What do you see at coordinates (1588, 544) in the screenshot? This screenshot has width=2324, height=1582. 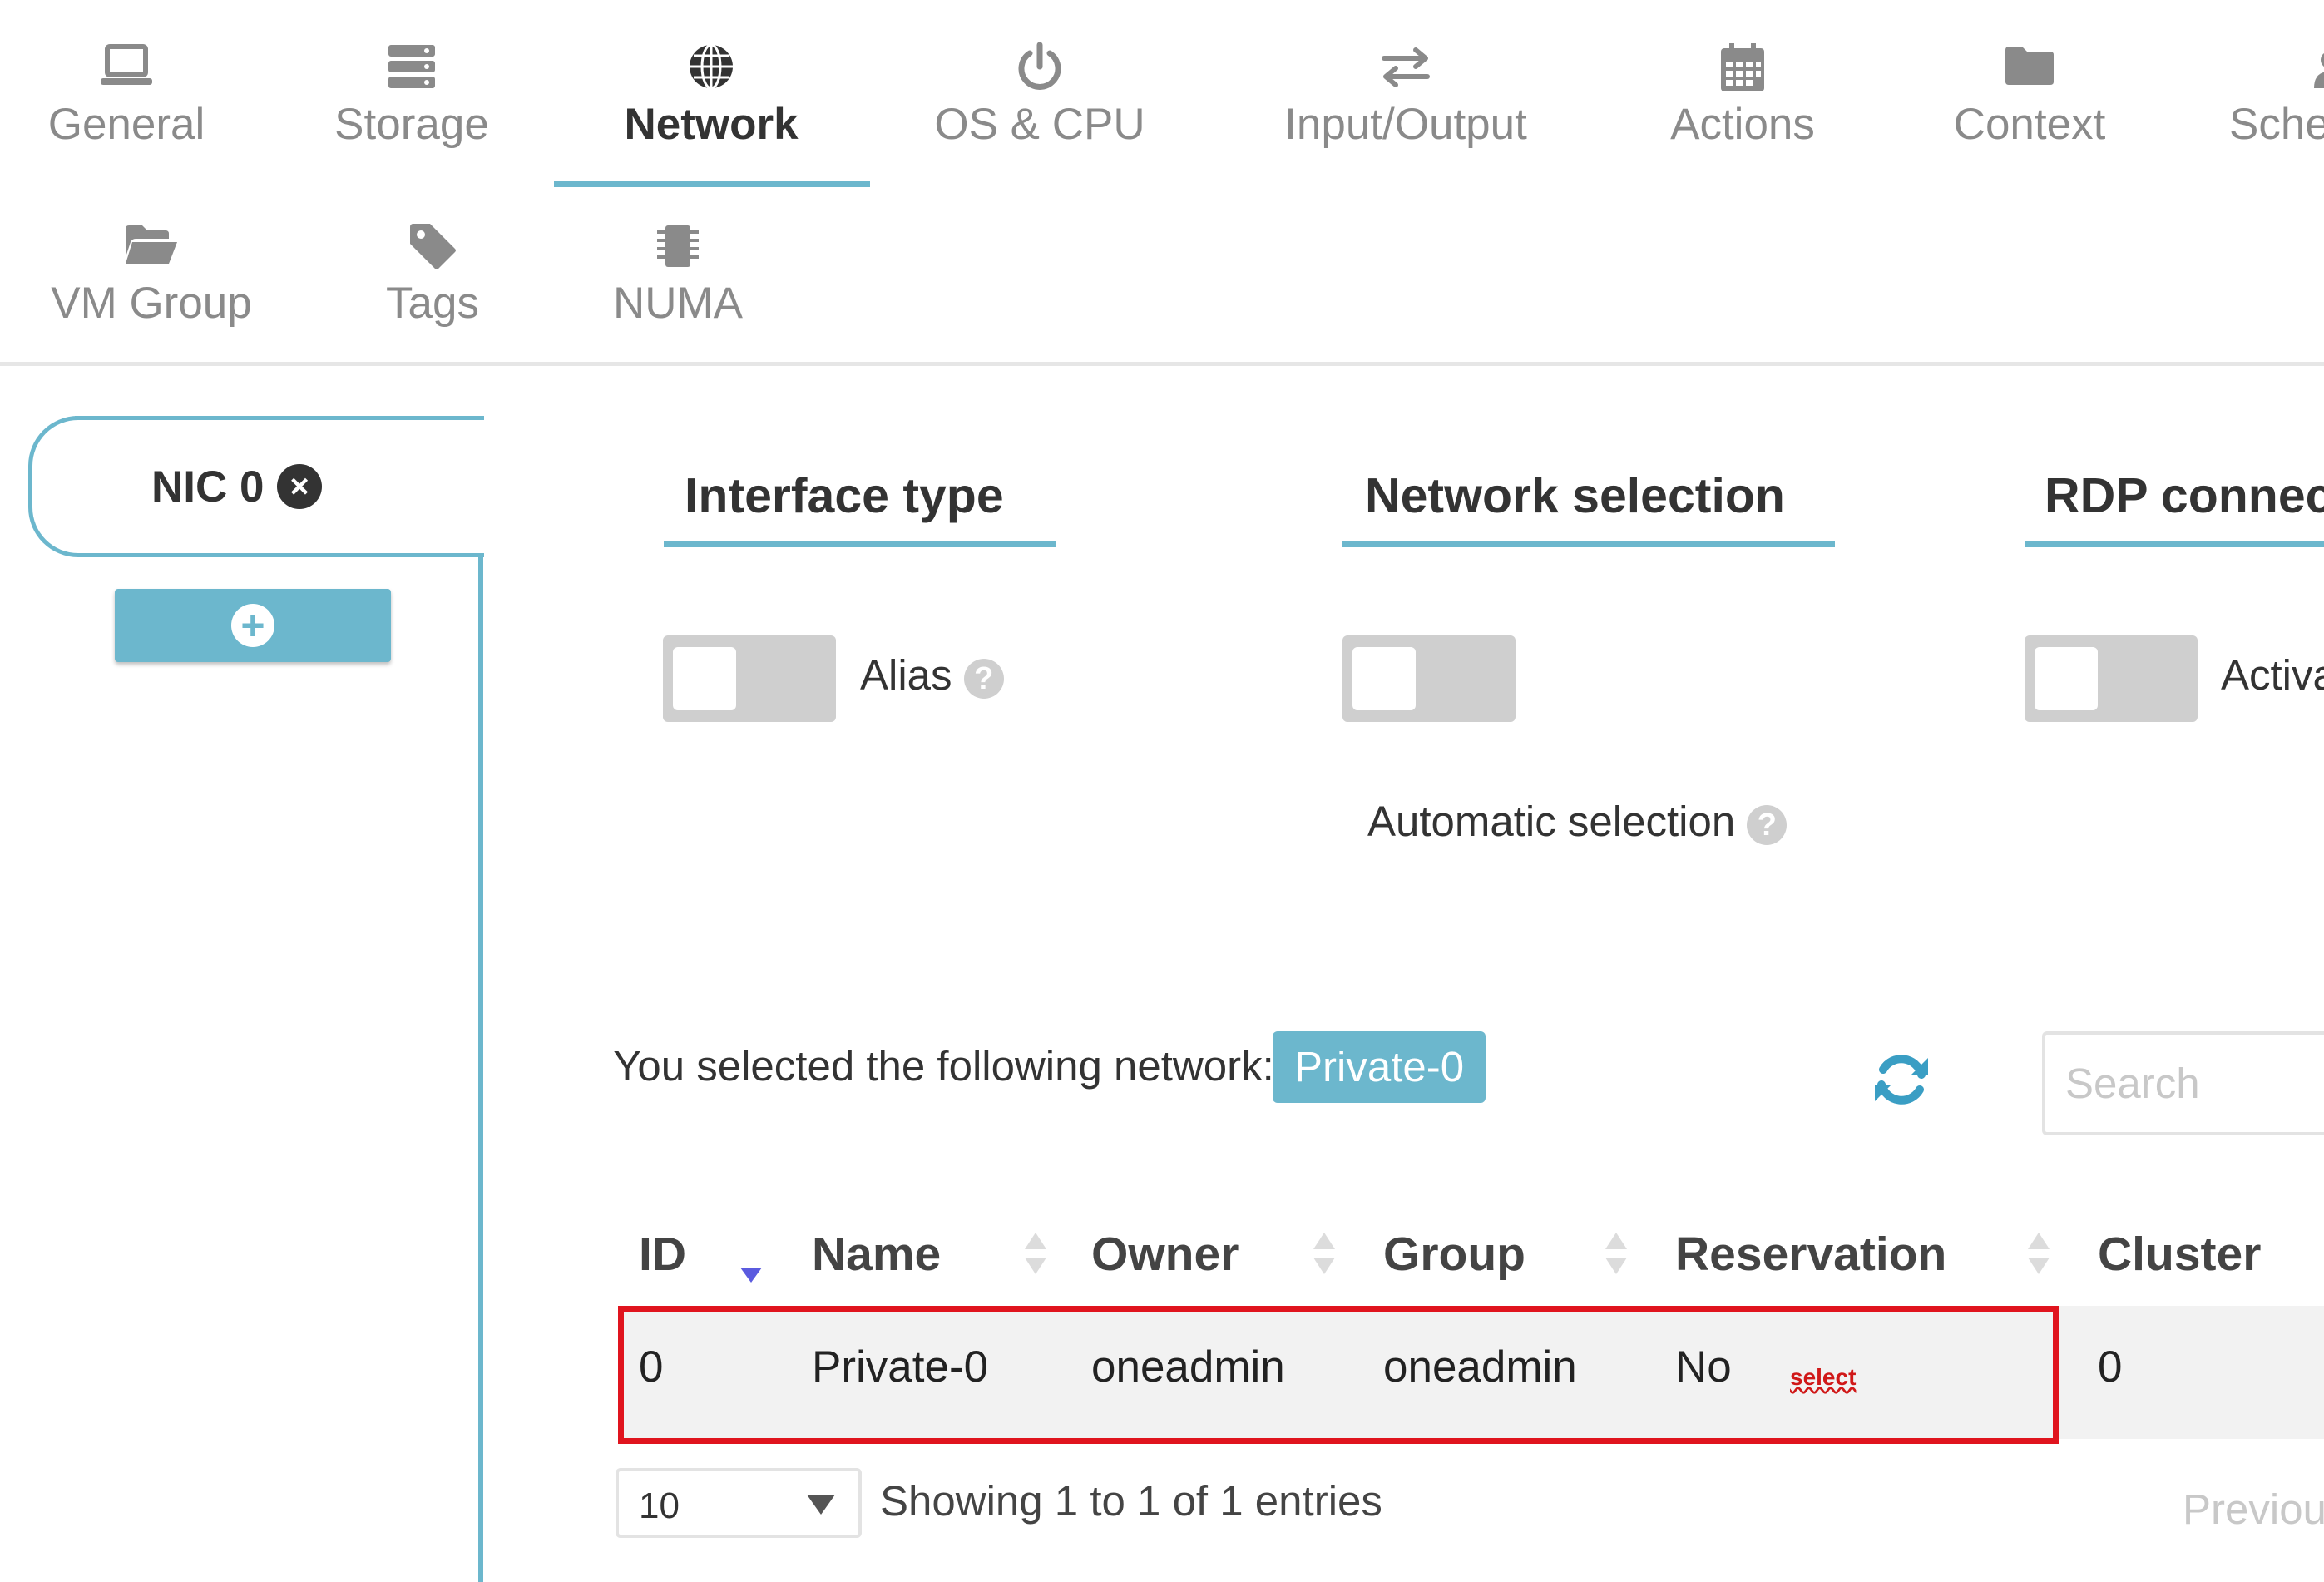 I see `network-selection-underline` at bounding box center [1588, 544].